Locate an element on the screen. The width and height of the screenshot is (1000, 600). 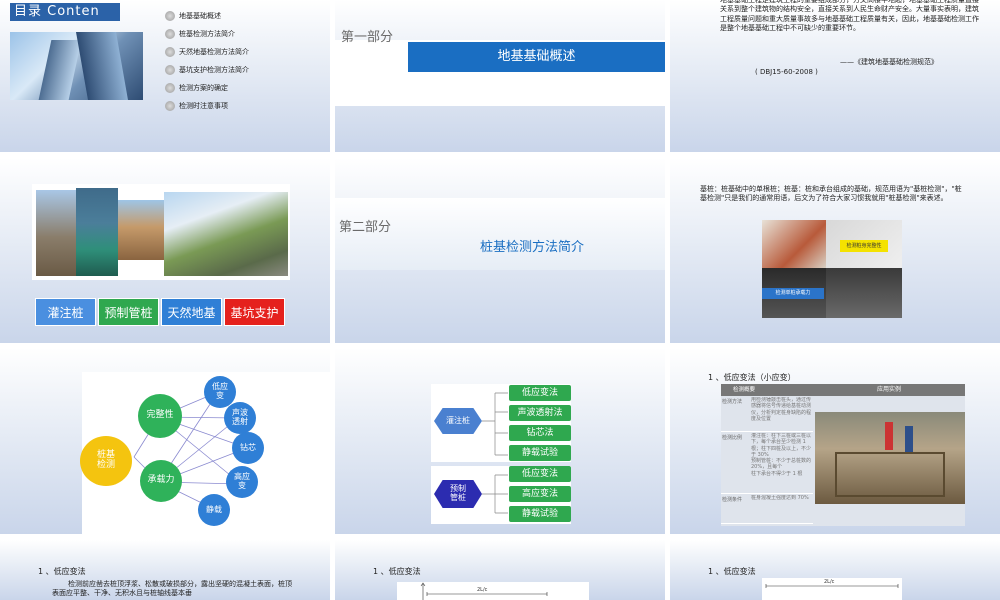
part-label: 第一部分 is located at coordinates (367, 37).